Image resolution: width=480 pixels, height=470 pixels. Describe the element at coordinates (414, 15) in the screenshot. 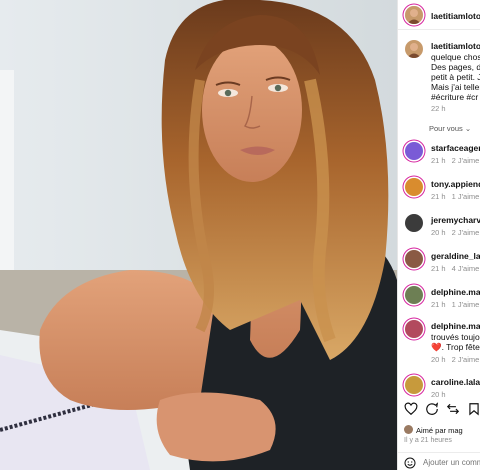

I see `author-avatar` at that location.